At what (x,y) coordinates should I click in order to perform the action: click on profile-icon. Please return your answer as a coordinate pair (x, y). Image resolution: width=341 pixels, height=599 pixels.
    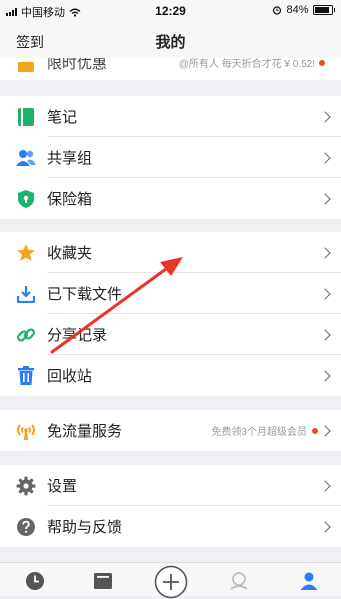
    Looking at the image, I should click on (309, 581).